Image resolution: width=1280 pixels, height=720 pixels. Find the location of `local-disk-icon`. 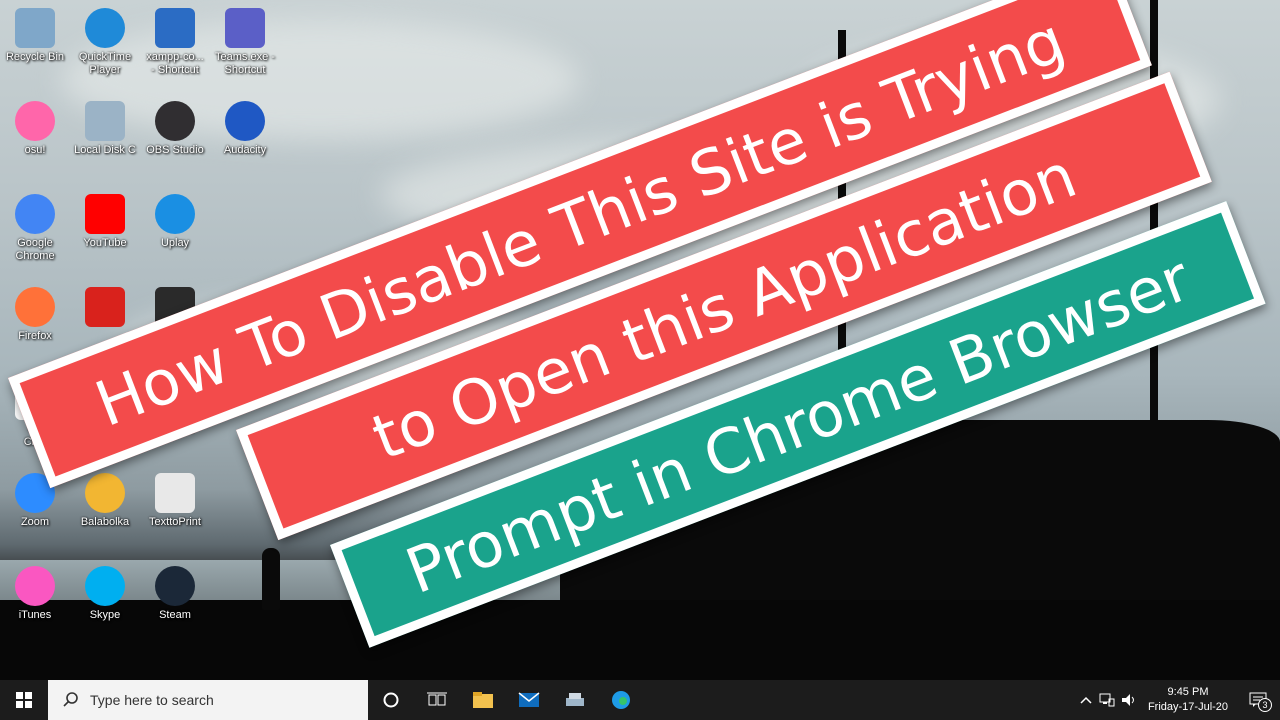

local-disk-icon is located at coordinates (105, 121).